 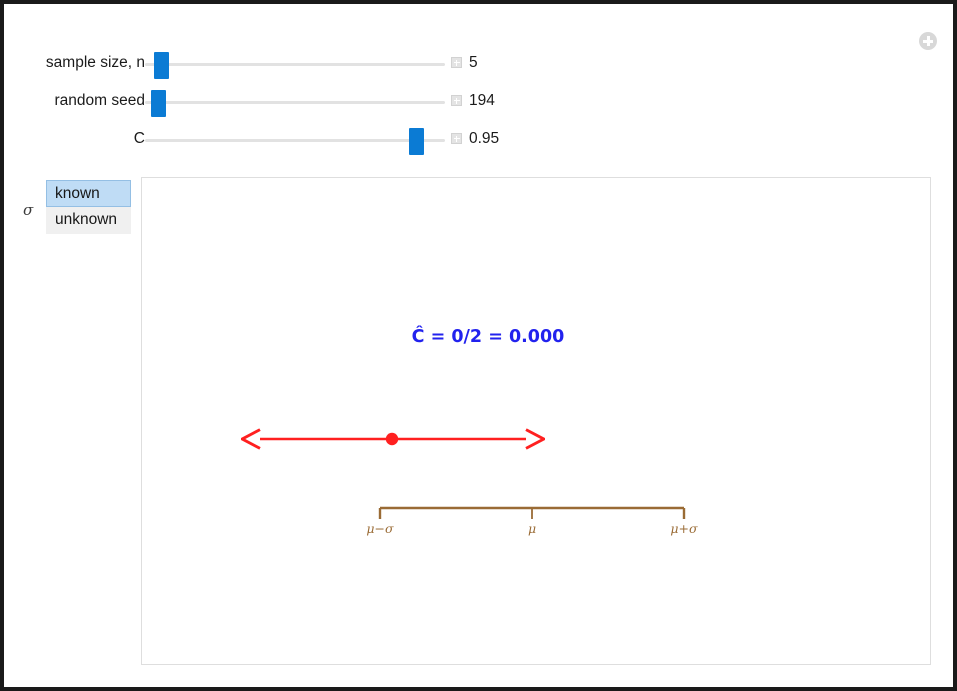 What do you see at coordinates (684, 528) in the screenshot?
I see `axis-tick-label-upper: μ+σ` at bounding box center [684, 528].